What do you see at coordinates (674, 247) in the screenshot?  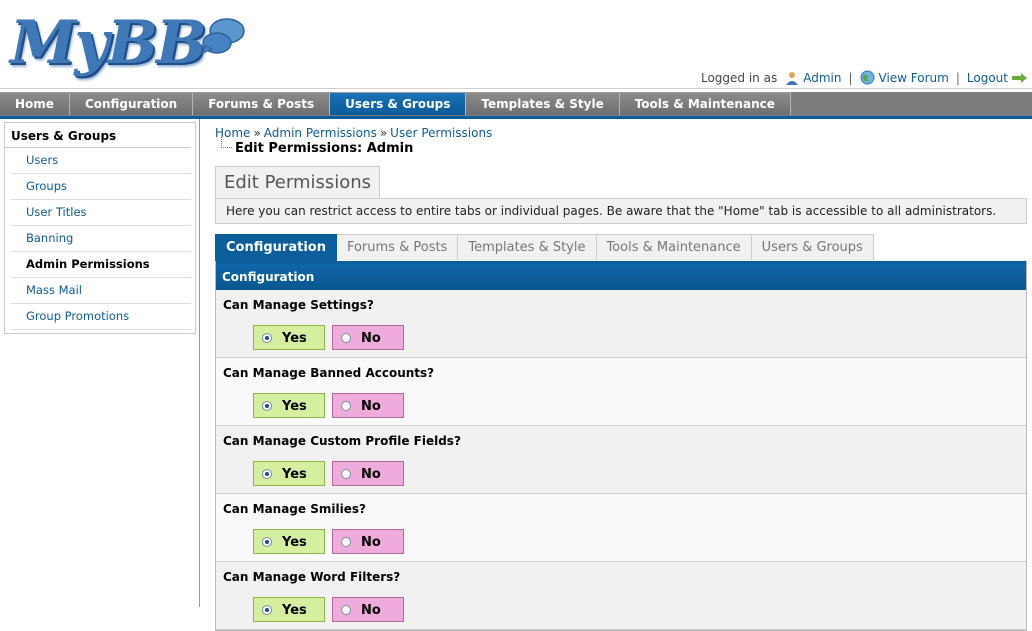 I see `tab-tools-maintenance: Tools & Maintenance` at bounding box center [674, 247].